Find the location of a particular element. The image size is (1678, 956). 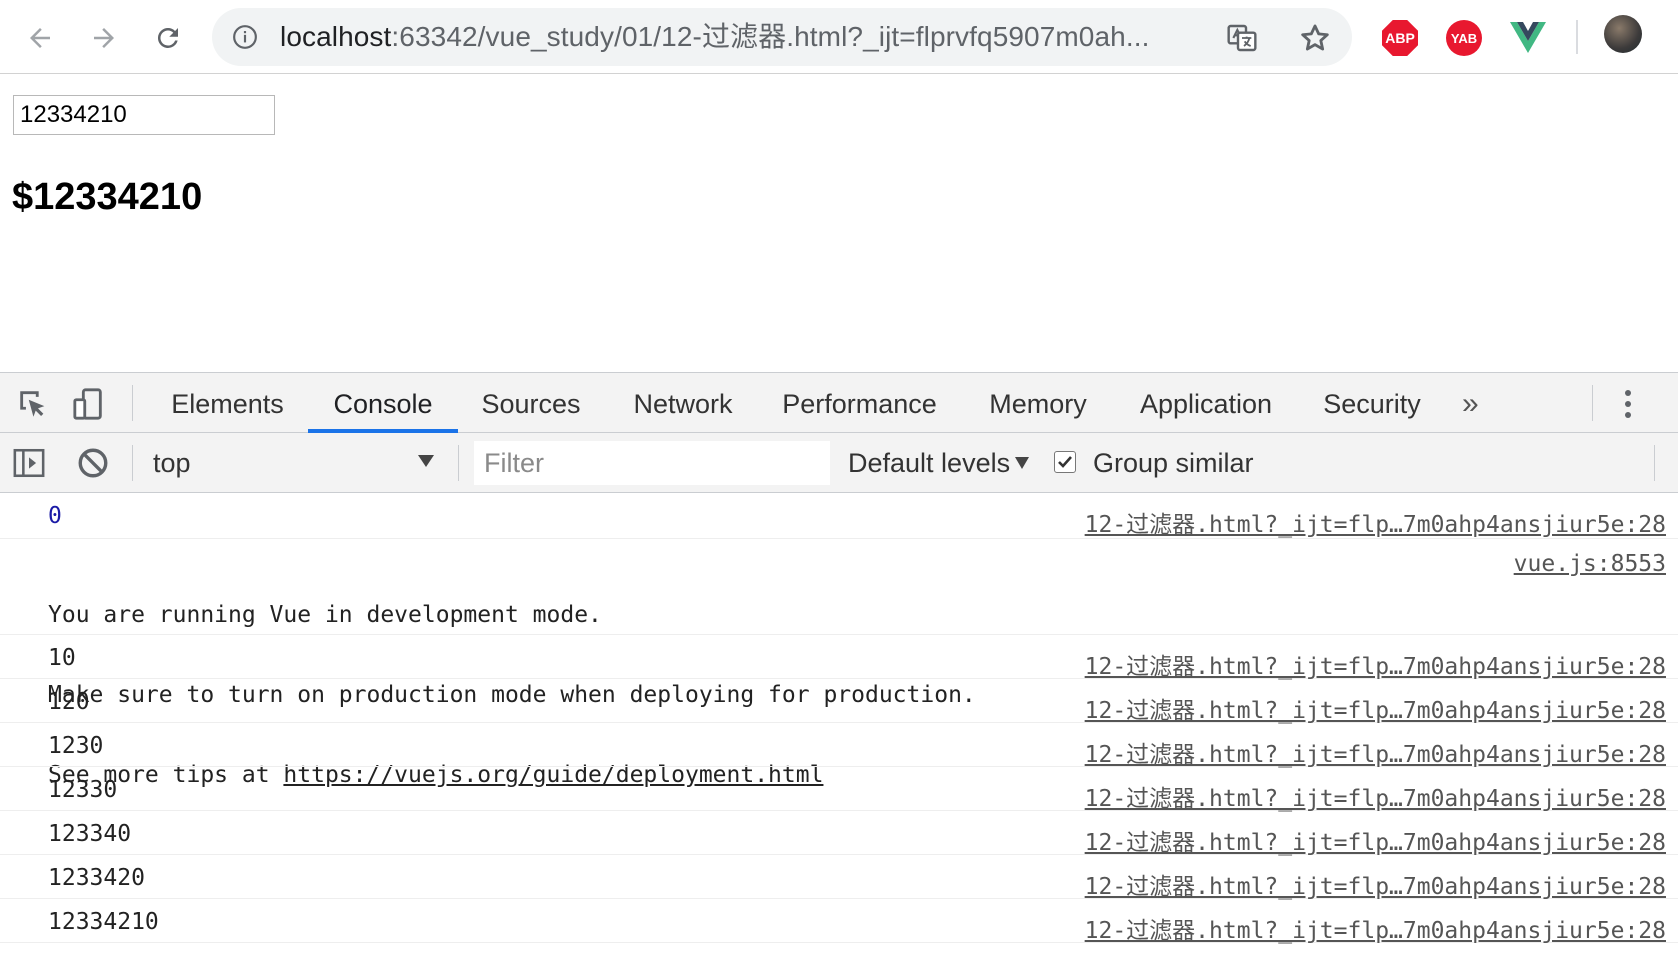

yab-icon: YAB is located at coordinates (1464, 38).